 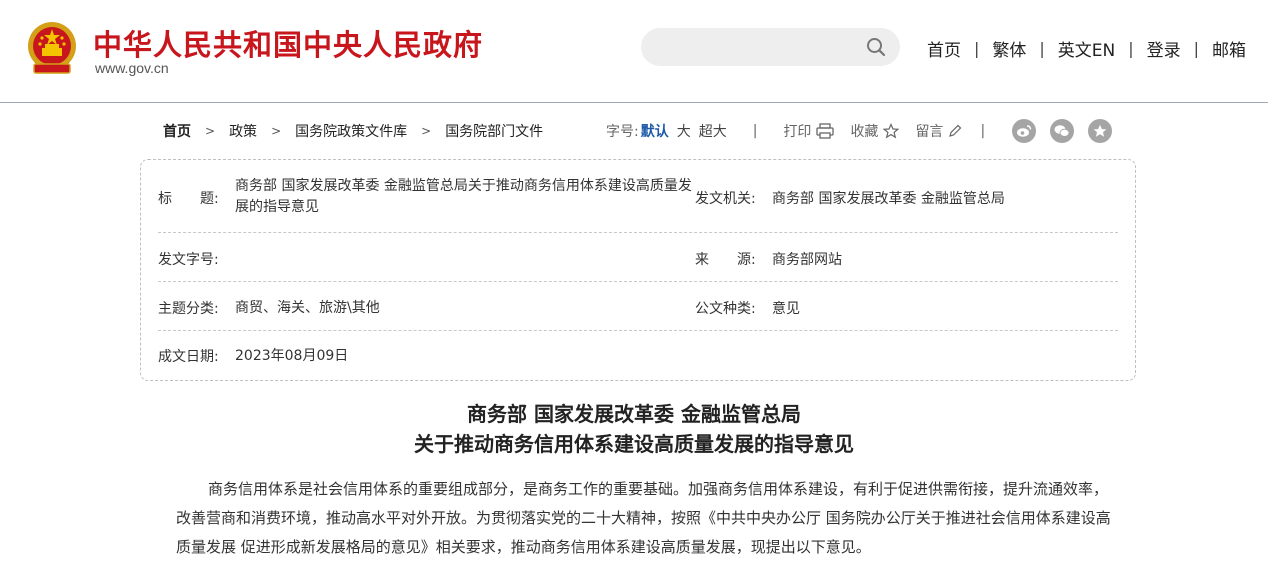 What do you see at coordinates (638, 257) in the screenshot?
I see `info-row-docno: 发文字号: 来 源: 商务部网站` at bounding box center [638, 257].